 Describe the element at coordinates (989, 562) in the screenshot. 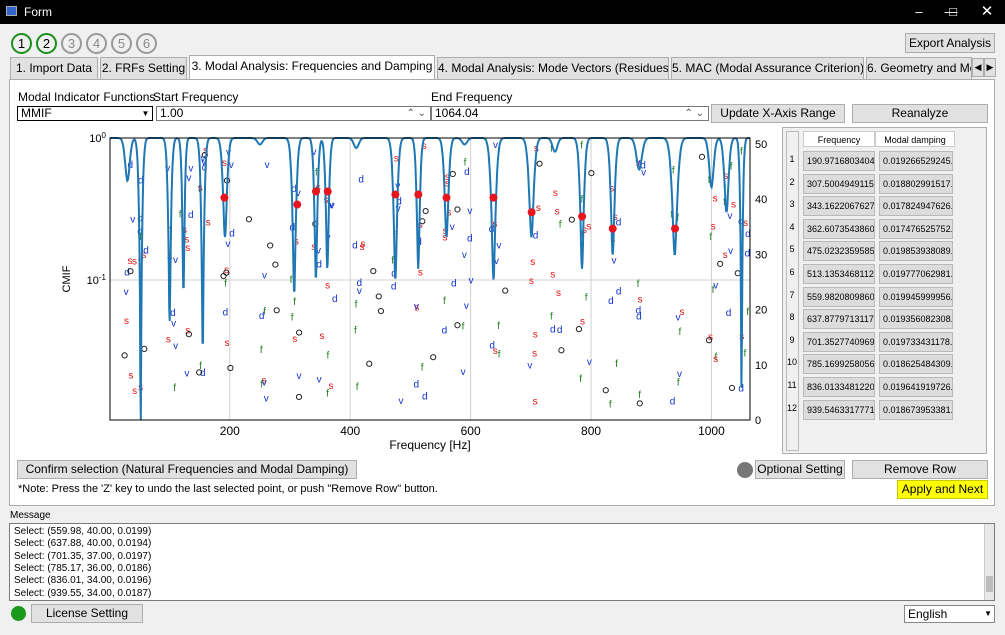

I see `message-scrollbar` at that location.